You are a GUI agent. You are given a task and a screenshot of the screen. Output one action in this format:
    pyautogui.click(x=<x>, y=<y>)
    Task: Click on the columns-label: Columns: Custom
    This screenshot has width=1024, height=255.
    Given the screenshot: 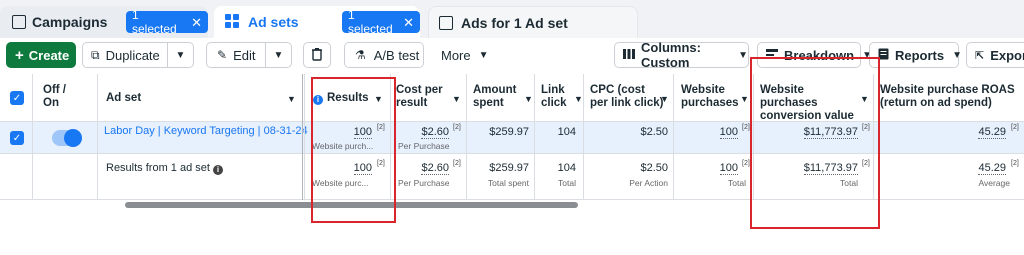 What is the action you would take?
    pyautogui.click(x=671, y=55)
    